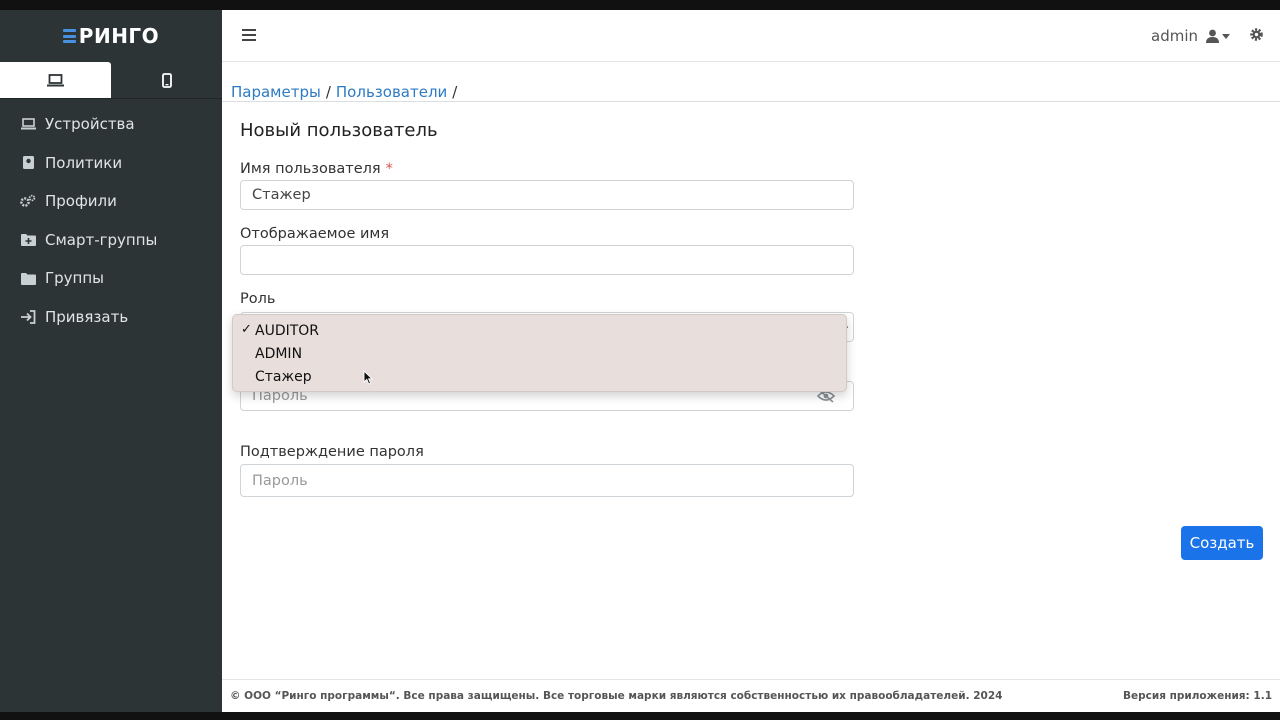 Image resolution: width=1280 pixels, height=720 pixels. What do you see at coordinates (539, 376) in the screenshot?
I see `role-option-trainee: Стажер` at bounding box center [539, 376].